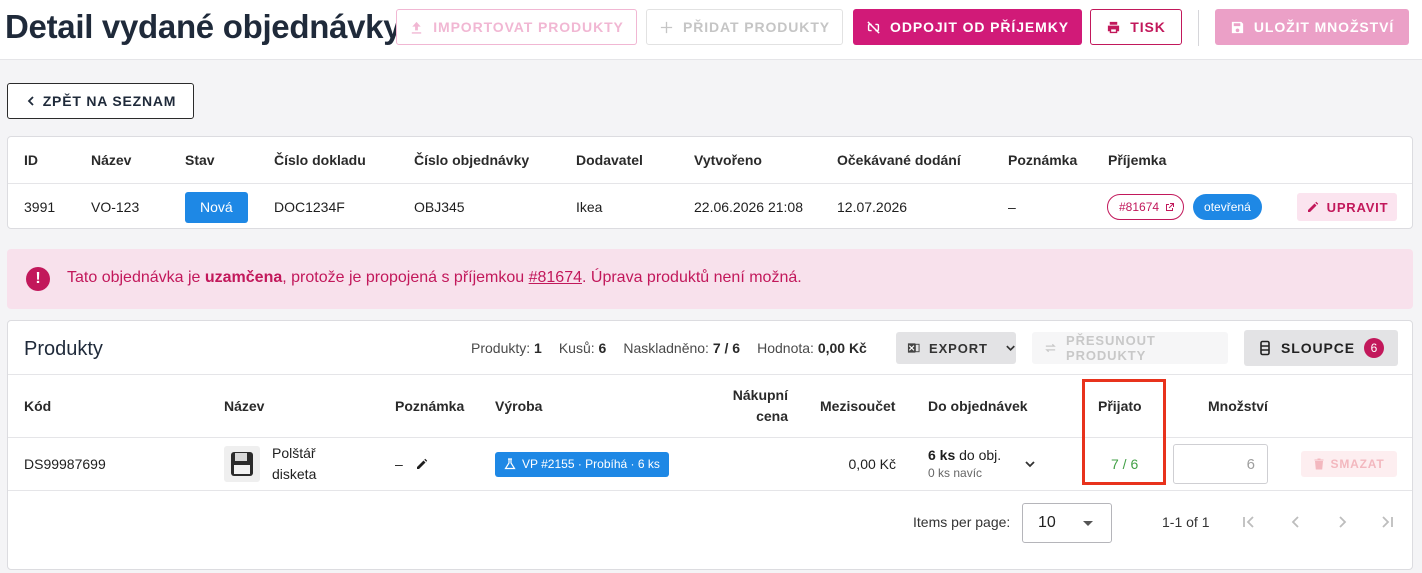 Image resolution: width=1422 pixels, height=573 pixels. Describe the element at coordinates (1319, 464) in the screenshot. I see `trash-icon` at that location.